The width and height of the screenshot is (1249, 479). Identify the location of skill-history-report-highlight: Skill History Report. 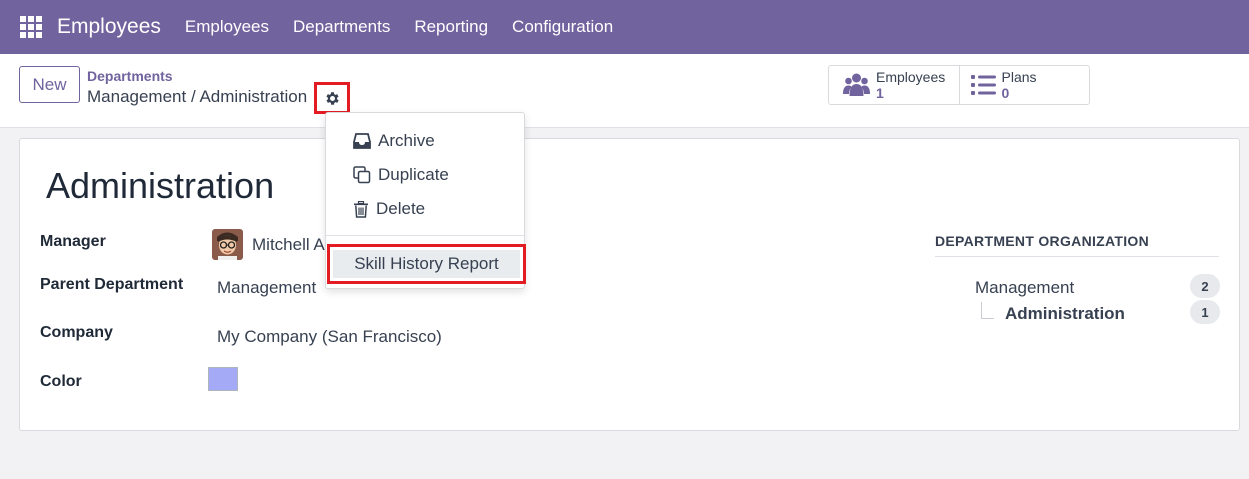
(426, 264).